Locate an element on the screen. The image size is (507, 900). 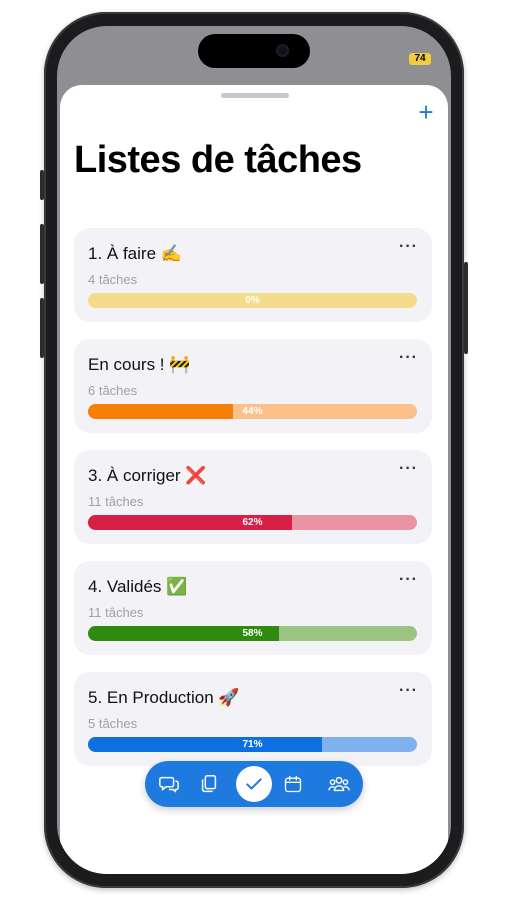
task-count: 5 tâches is located at coordinates (113, 723).